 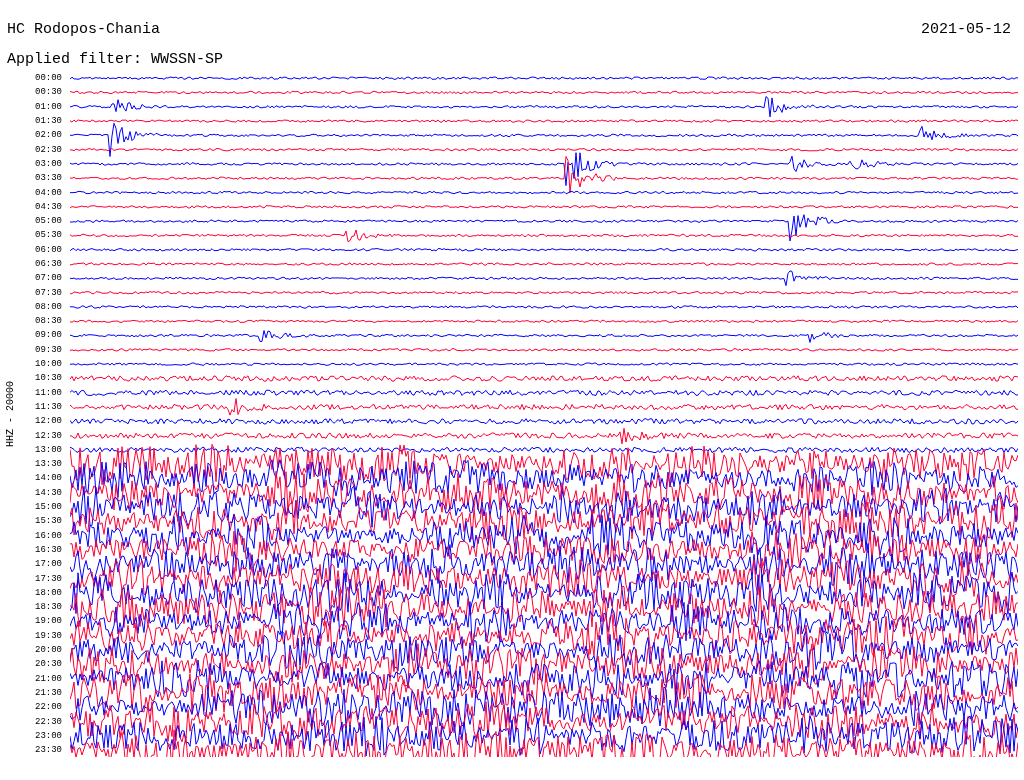 I want to click on time-label: 08:00, so click(x=48, y=306).